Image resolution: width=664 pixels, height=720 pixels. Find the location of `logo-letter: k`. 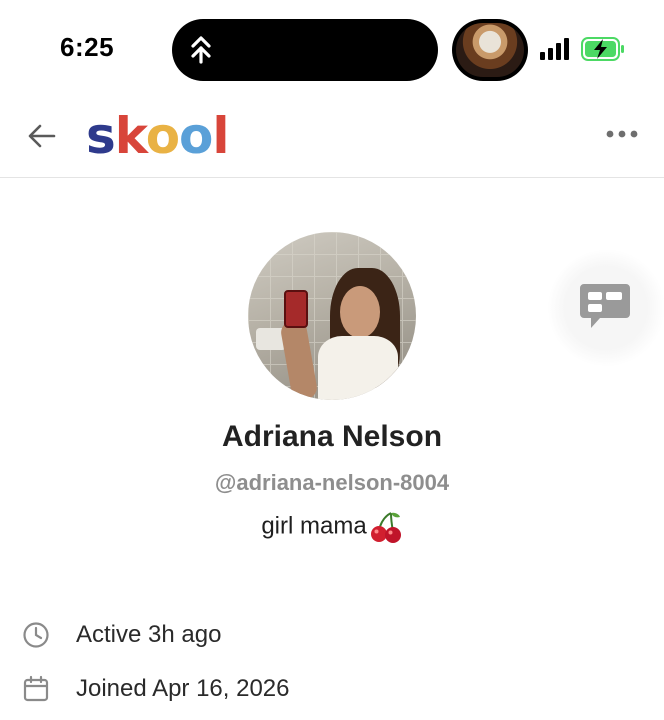

logo-letter: k is located at coordinates (130, 136).